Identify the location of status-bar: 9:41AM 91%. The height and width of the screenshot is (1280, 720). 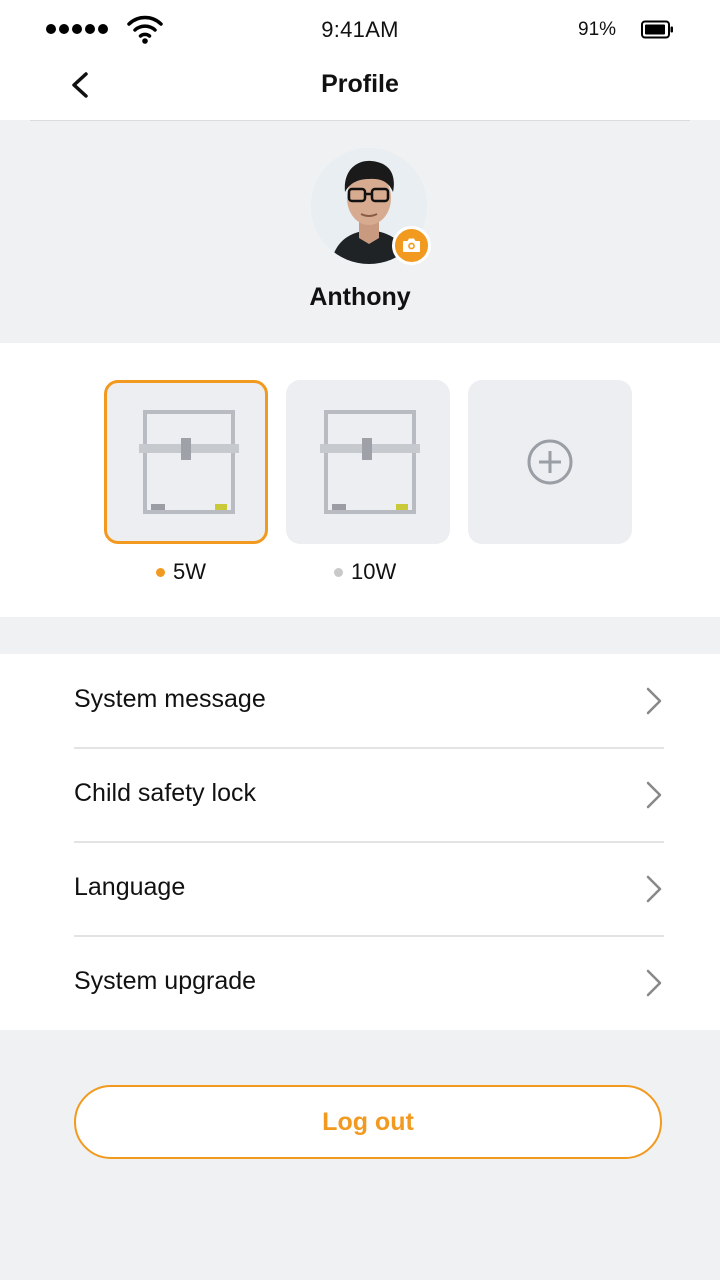
(360, 30).